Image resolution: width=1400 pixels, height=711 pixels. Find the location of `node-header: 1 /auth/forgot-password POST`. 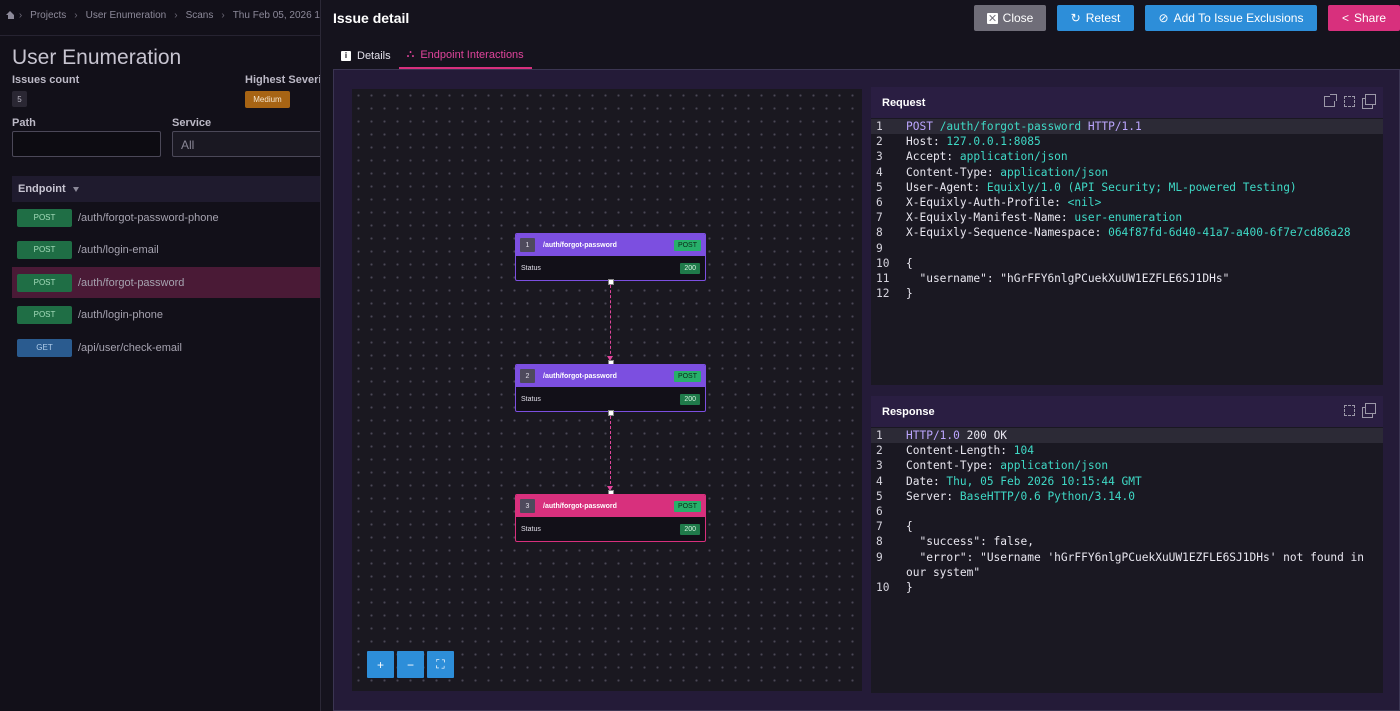

node-header: 1 /auth/forgot-password POST is located at coordinates (610, 245).